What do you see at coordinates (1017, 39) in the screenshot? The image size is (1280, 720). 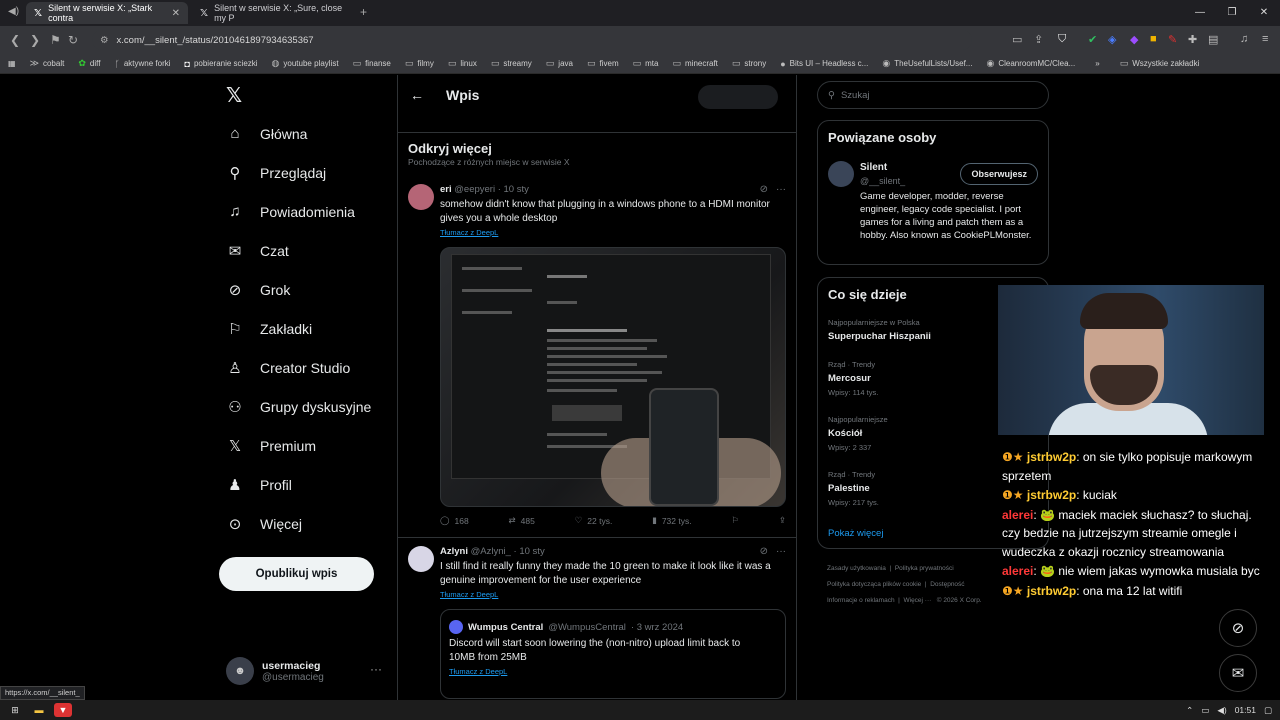 I see `cast-icon: ▭` at bounding box center [1017, 39].